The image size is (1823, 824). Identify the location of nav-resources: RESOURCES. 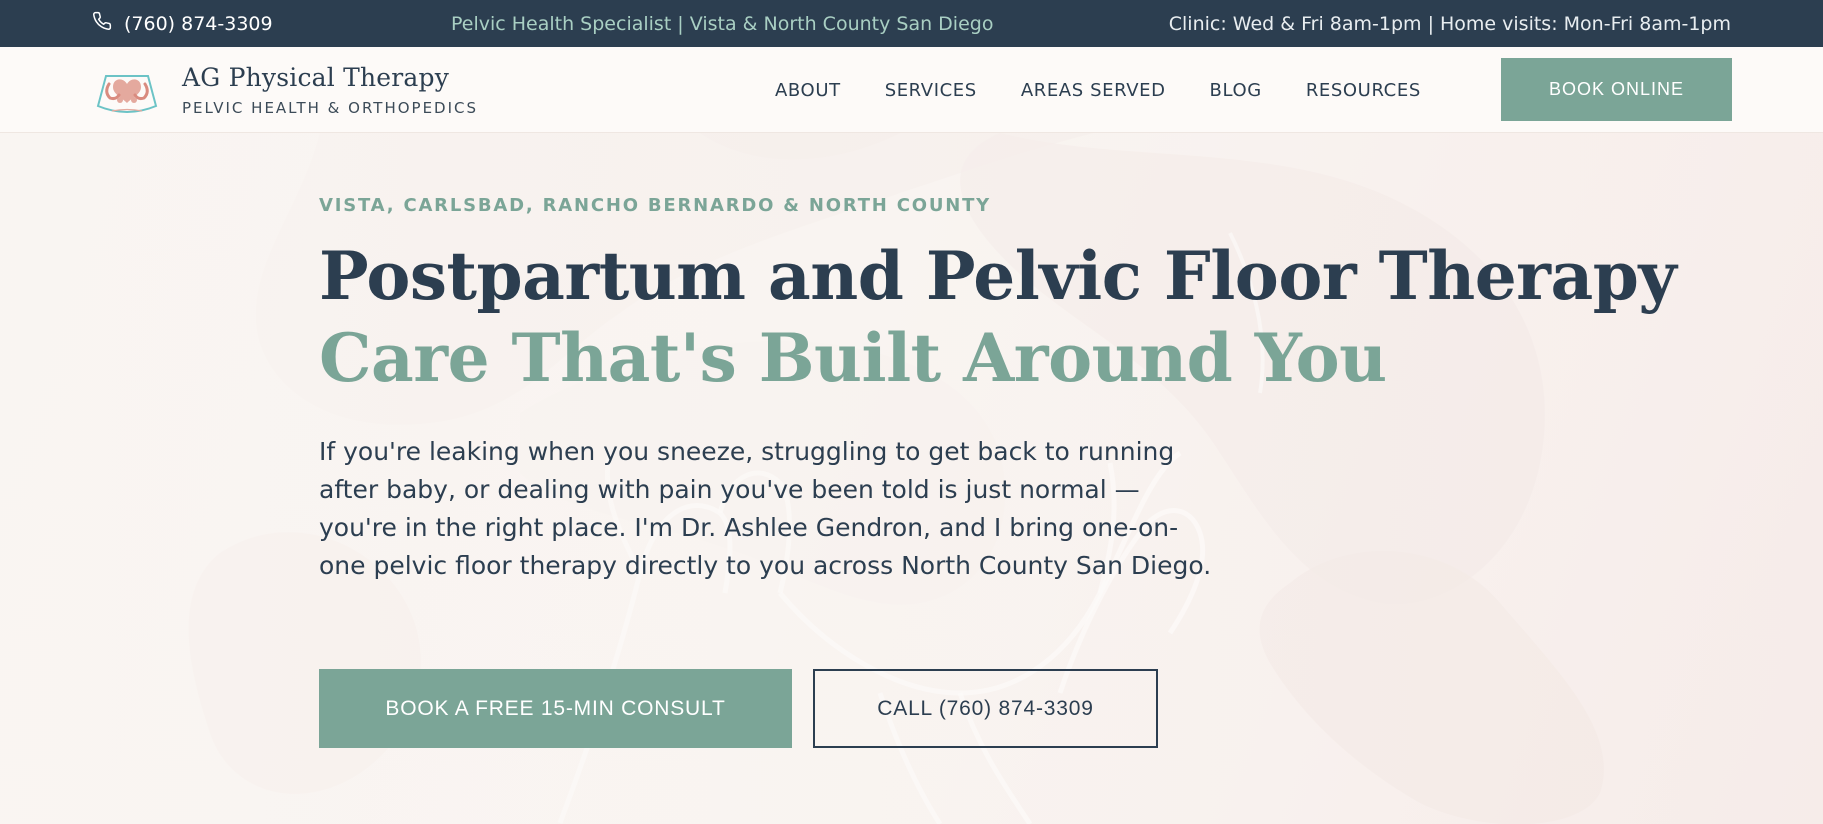
(1363, 90).